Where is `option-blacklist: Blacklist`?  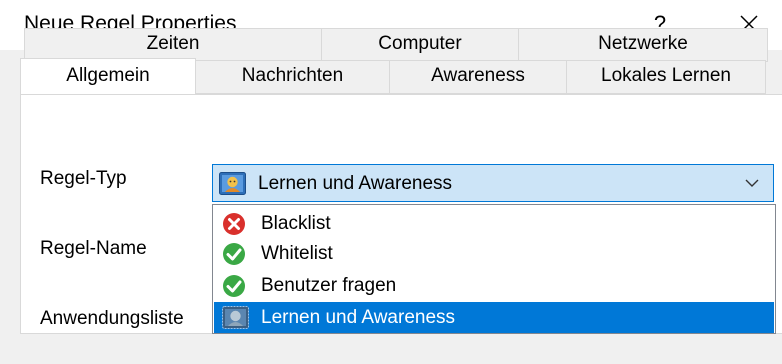
option-blacklist: Blacklist is located at coordinates (494, 223).